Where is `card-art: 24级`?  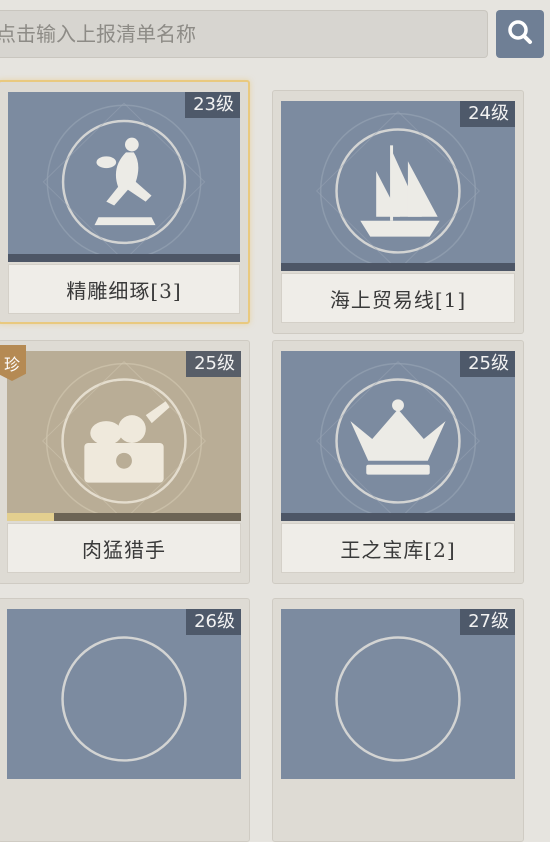 card-art: 24级 is located at coordinates (398, 186).